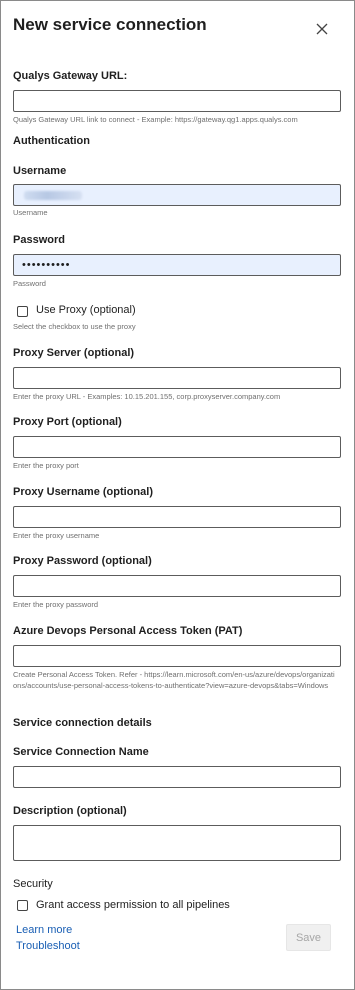  I want to click on proxy-password-label: Proxy Password (optional), so click(82, 561).